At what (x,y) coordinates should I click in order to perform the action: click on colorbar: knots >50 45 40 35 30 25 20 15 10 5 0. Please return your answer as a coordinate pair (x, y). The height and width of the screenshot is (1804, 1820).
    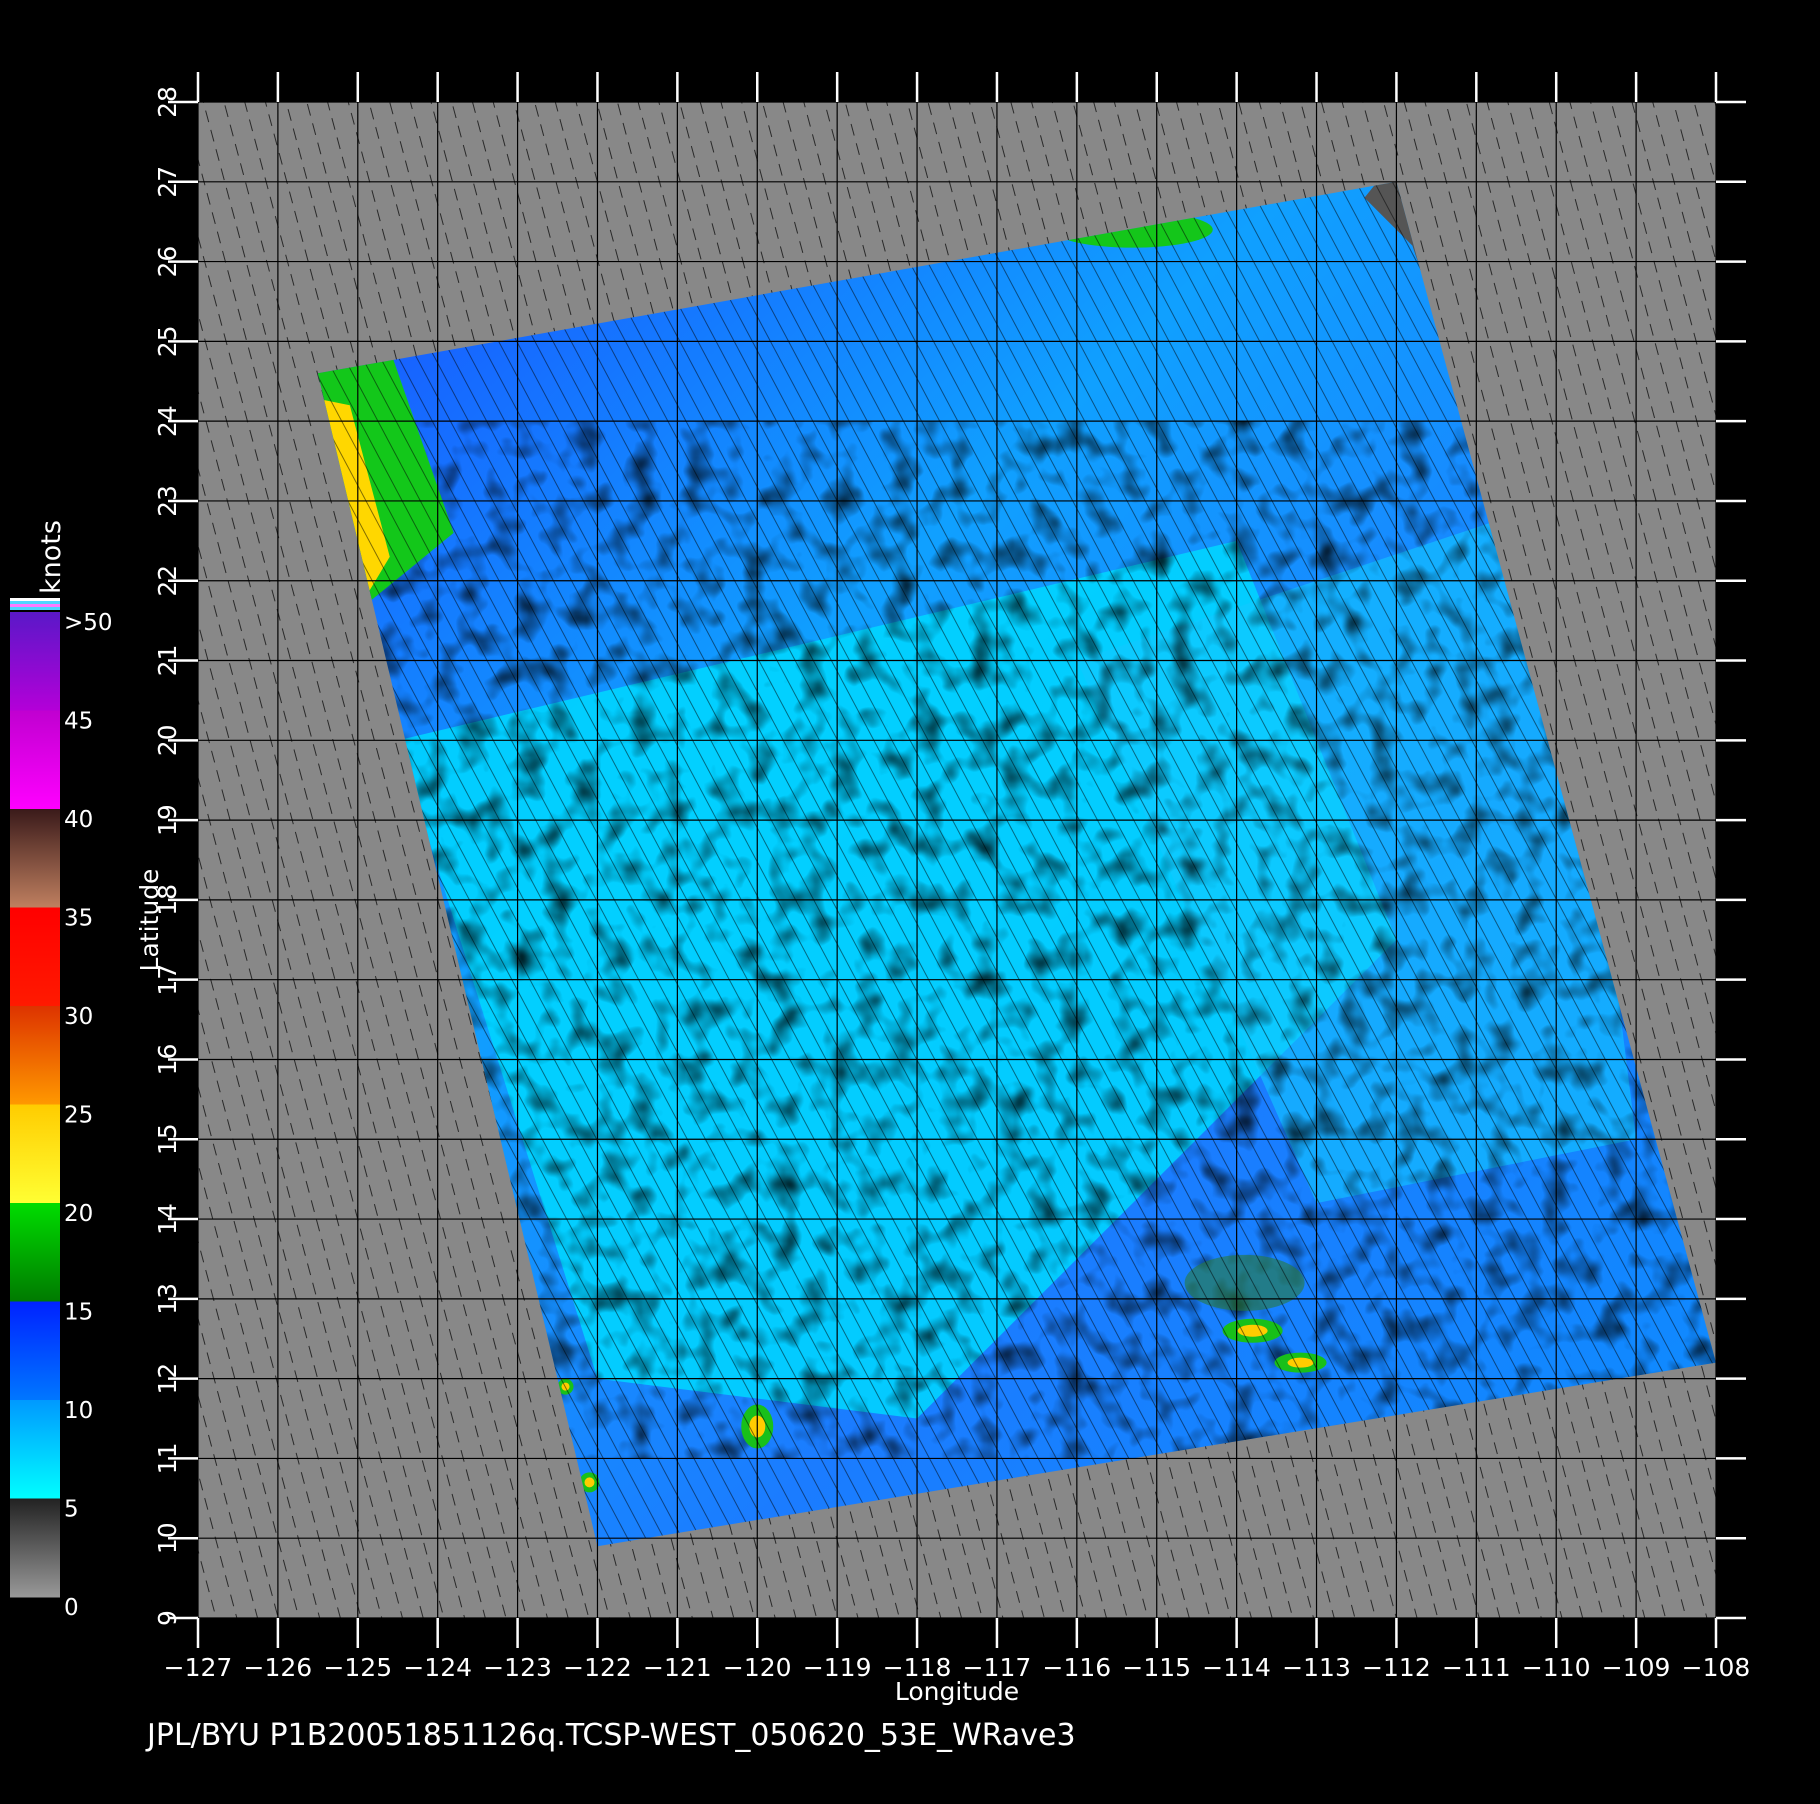
    Looking at the image, I should click on (61, 1070).